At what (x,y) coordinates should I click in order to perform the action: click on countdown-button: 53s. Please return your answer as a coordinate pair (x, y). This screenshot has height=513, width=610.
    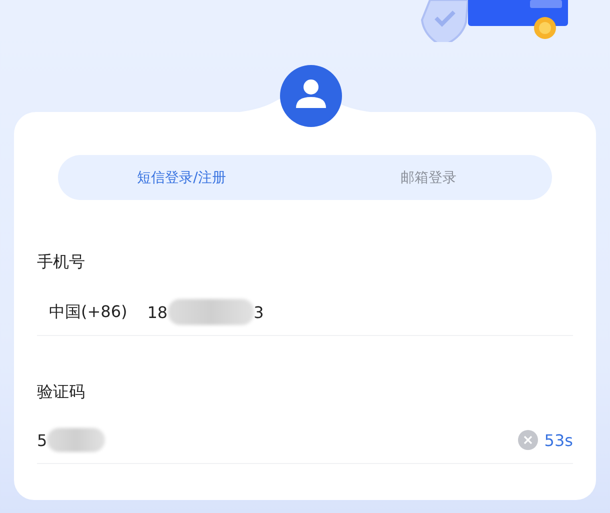
    Looking at the image, I should click on (558, 440).